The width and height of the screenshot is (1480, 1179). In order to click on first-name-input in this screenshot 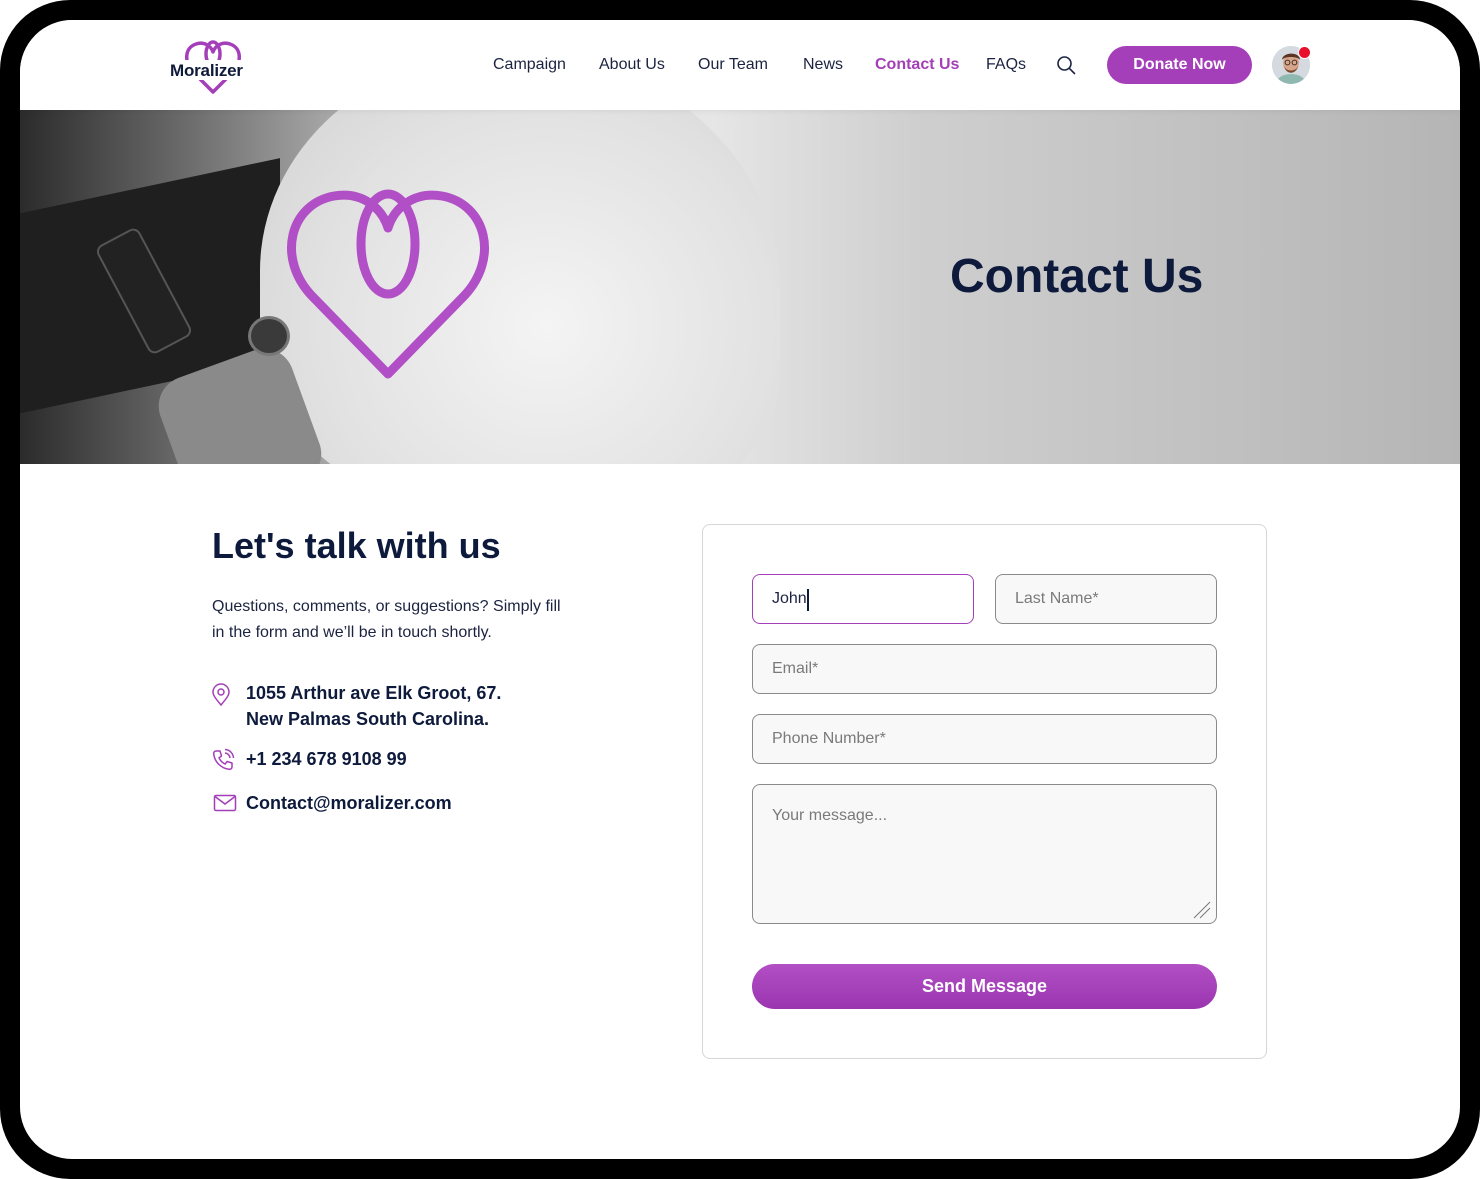, I will do `click(863, 599)`.